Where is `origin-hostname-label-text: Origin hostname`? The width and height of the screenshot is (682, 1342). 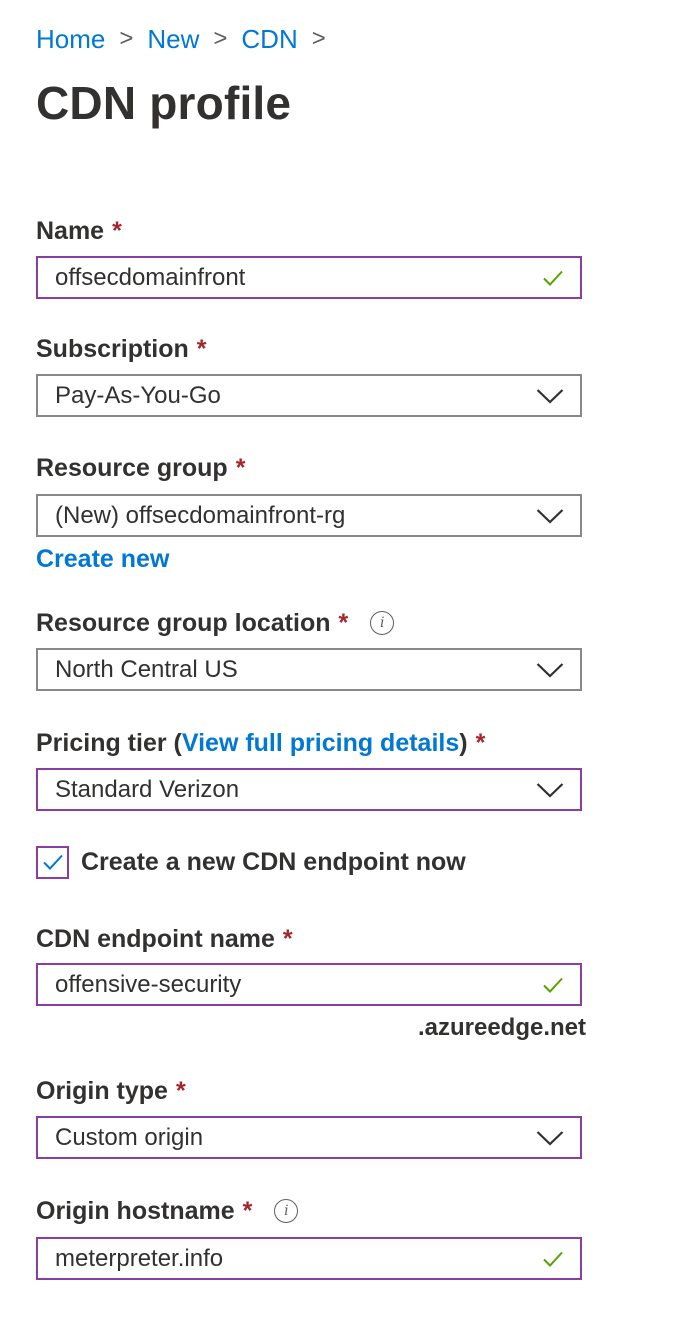
origin-hostname-label-text: Origin hostname is located at coordinates (135, 1210).